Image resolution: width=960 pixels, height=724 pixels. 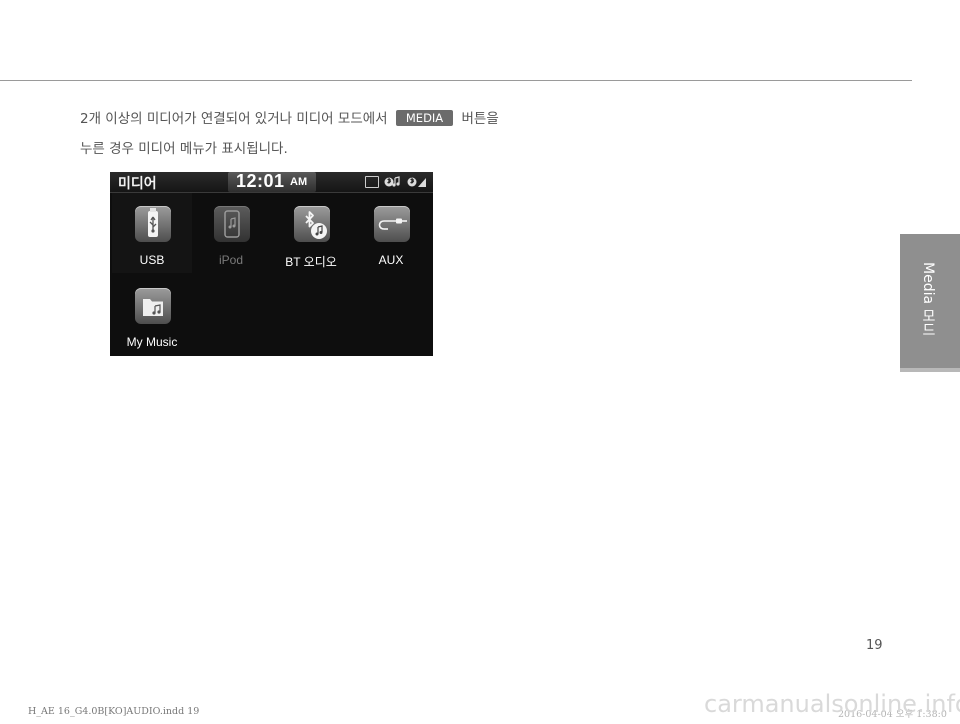 I want to click on media-source-label: BT 오디오, so click(x=311, y=262).